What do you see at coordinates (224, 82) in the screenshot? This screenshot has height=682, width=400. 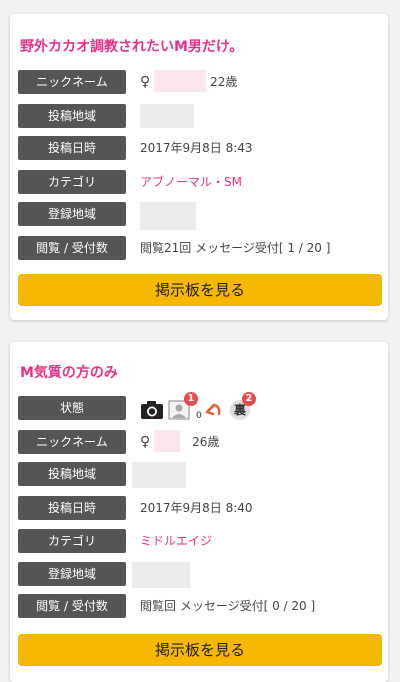 I see `age-value: 22歳` at bounding box center [224, 82].